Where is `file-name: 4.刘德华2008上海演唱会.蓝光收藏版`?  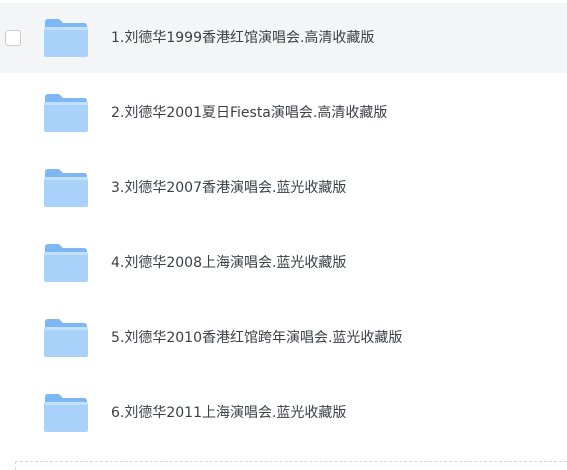
file-name: 4.刘德华2008上海演唱会.蓝光收藏版 is located at coordinates (228, 263).